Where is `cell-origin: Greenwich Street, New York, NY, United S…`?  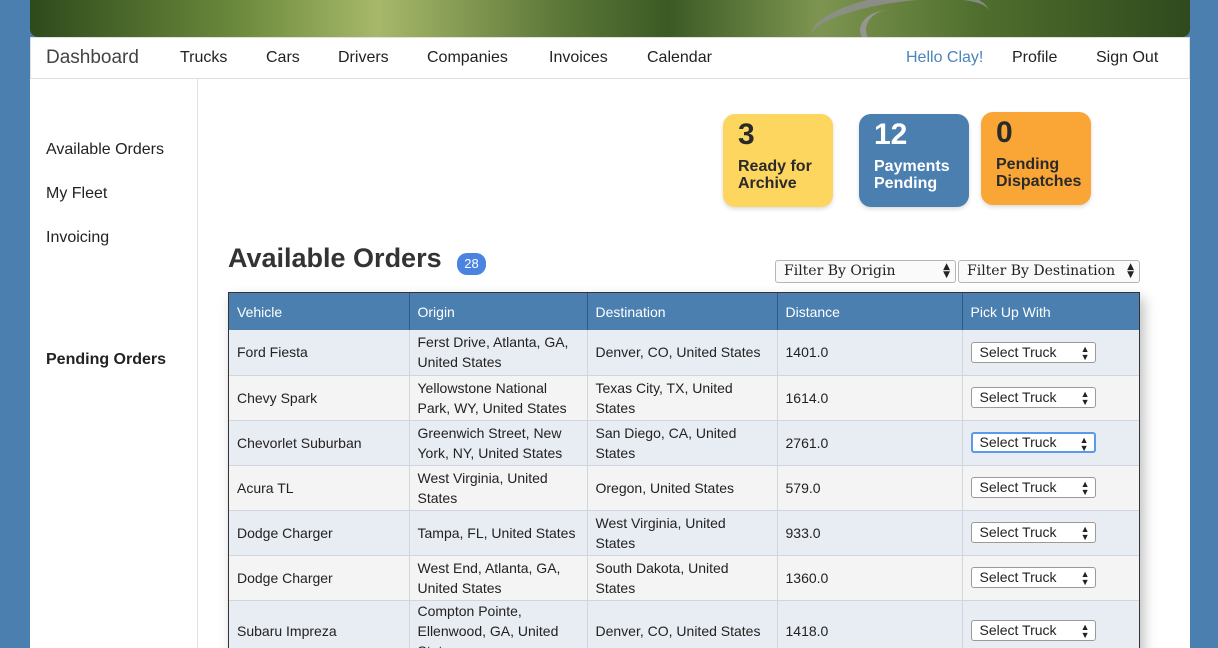 cell-origin: Greenwich Street, New York, NY, United S… is located at coordinates (498, 443).